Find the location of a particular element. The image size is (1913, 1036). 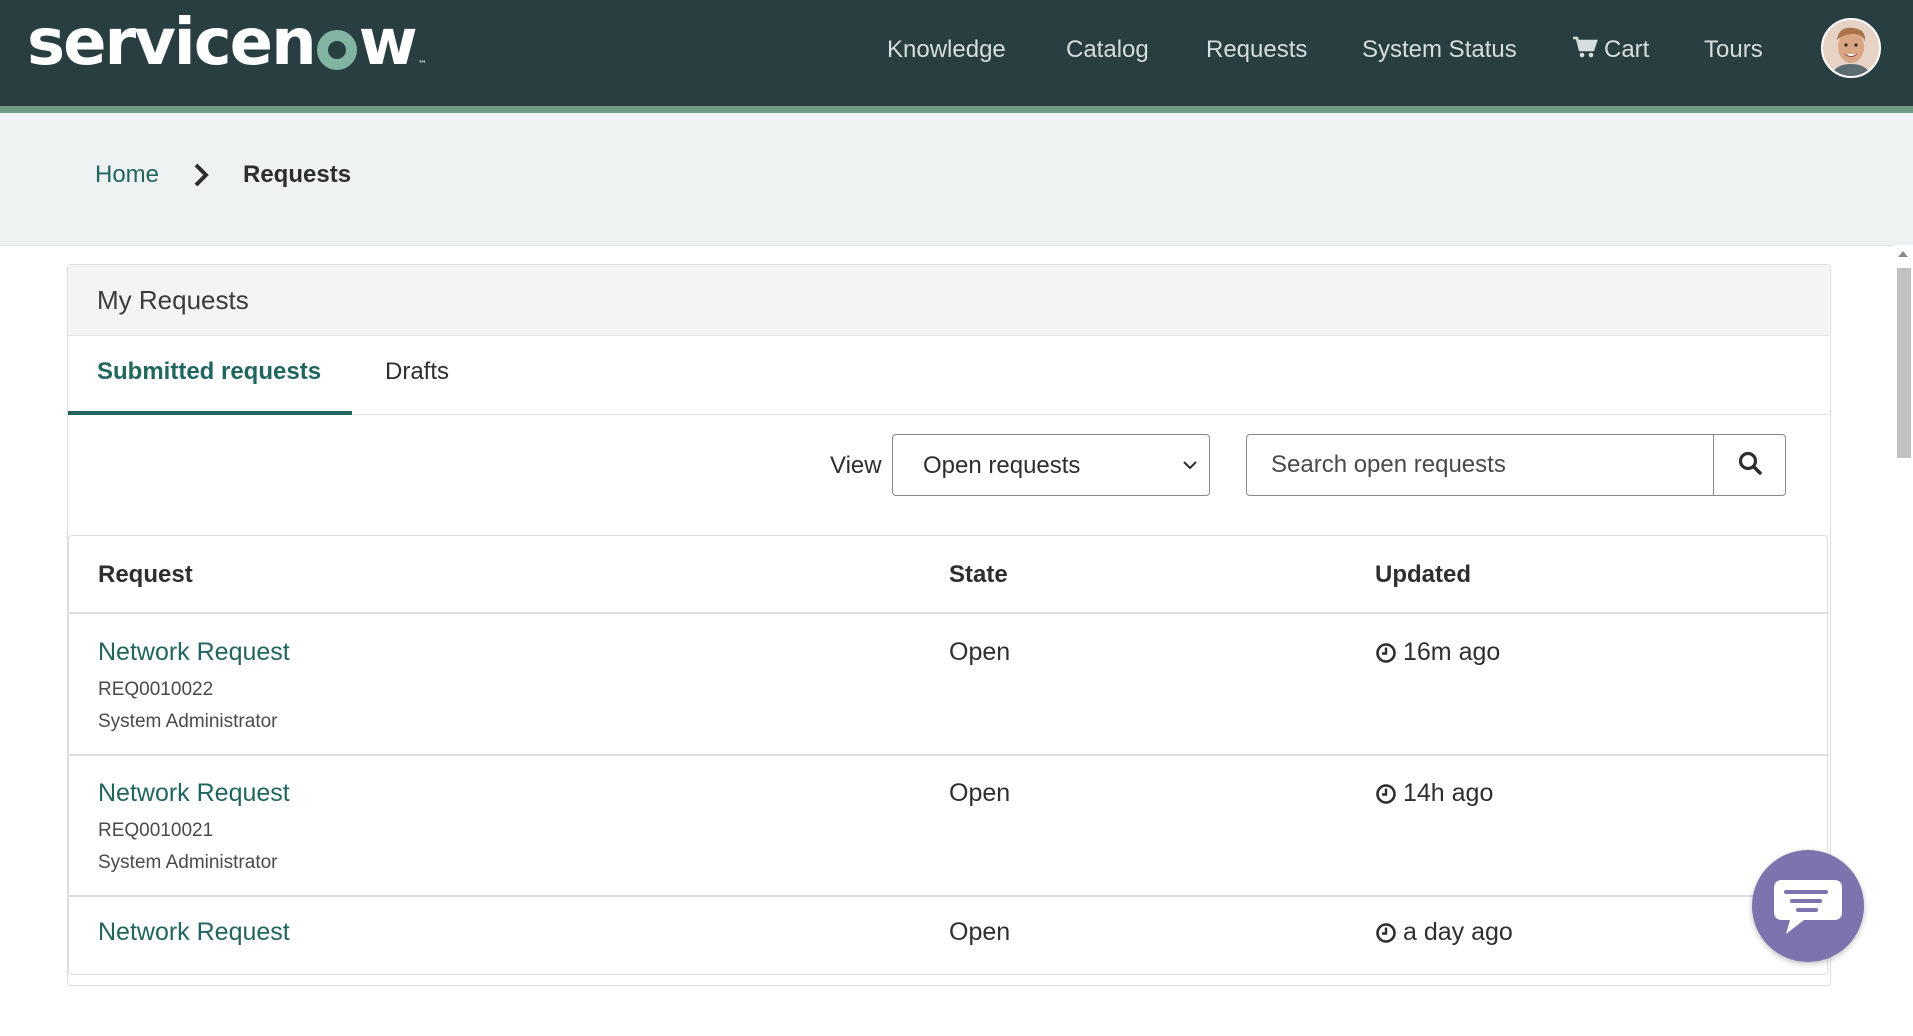

scroll-up-arrow-icon is located at coordinates (1903, 254).